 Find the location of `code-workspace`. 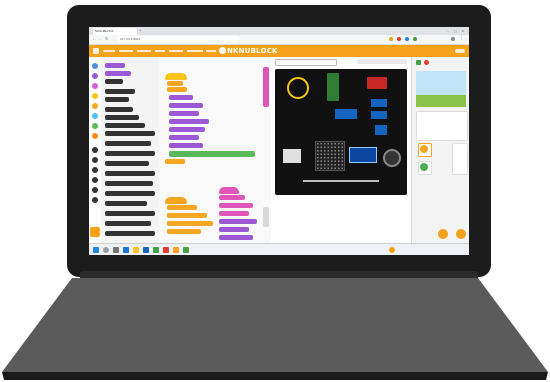

code-workspace is located at coordinates (215, 150).